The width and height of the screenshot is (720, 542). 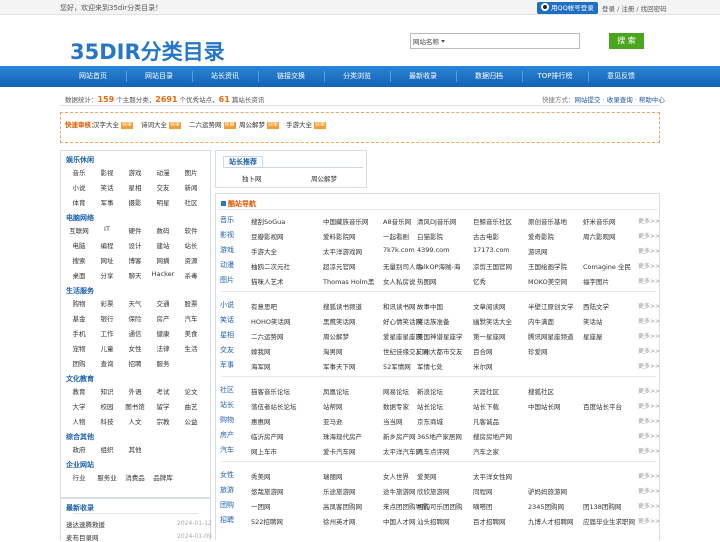 What do you see at coordinates (261, 476) in the screenshot?
I see `cool-site-link: 秀美网` at bounding box center [261, 476].